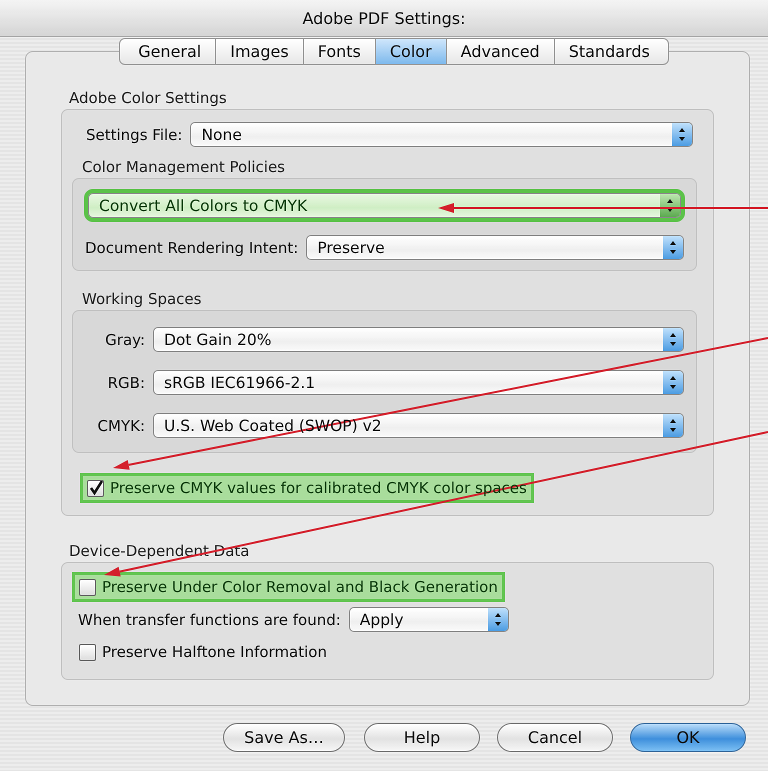 The image size is (768, 771). I want to click on button: OK, so click(688, 737).